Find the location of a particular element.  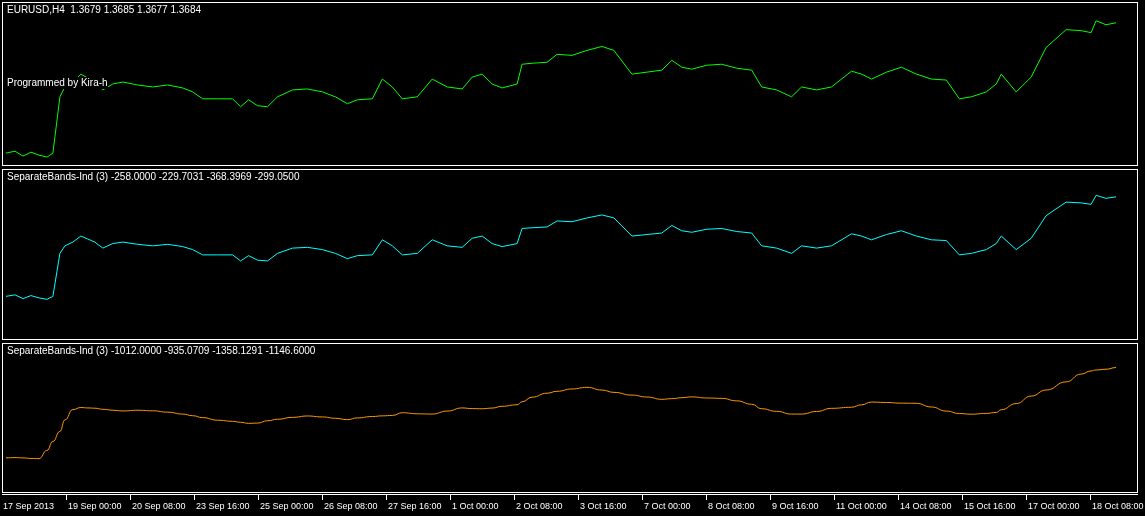

time-label: 8 Oct 08:00 is located at coordinates (731, 506).